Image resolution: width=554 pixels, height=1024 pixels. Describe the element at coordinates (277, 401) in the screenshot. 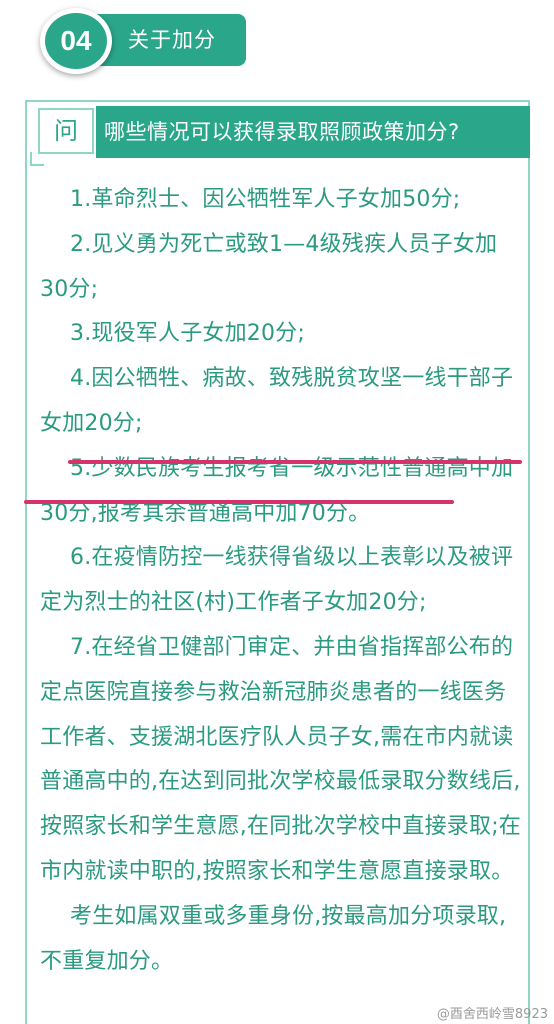

I see `list-item: 4.因公牺牲、病故、致残脱贫攻坚一线干部子女加20分;` at that location.